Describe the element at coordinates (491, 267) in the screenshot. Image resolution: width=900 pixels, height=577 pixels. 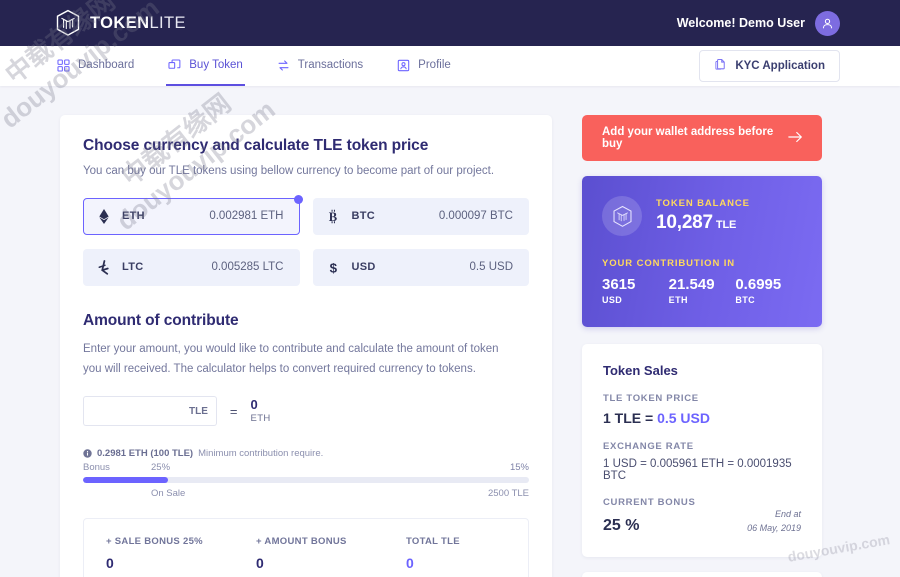
I see `currency-rate-value: 0.5 USD` at that location.